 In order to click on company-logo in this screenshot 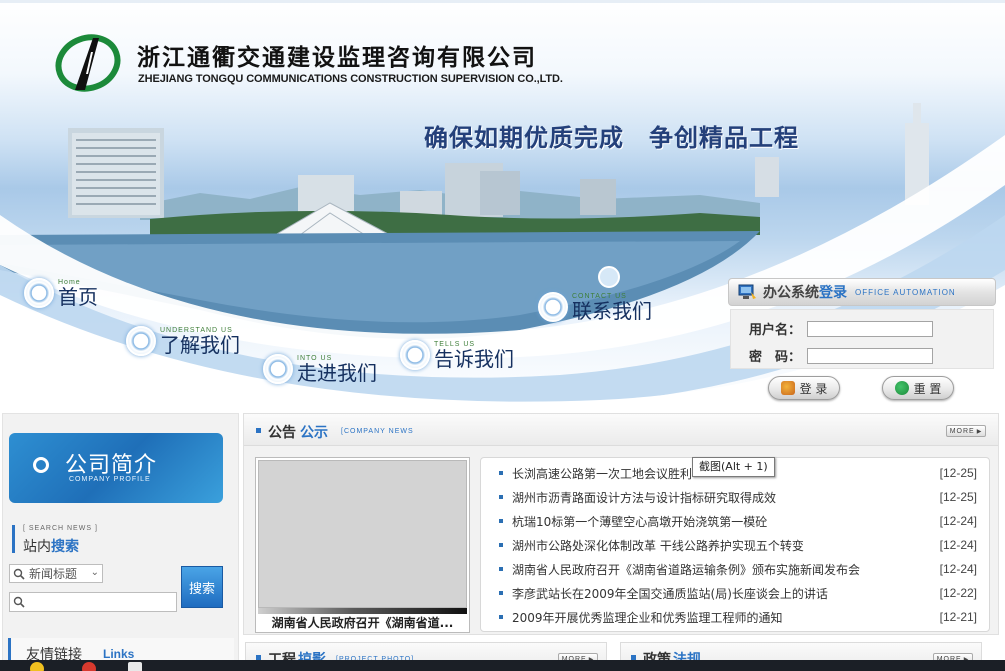, I will do `click(88, 63)`.